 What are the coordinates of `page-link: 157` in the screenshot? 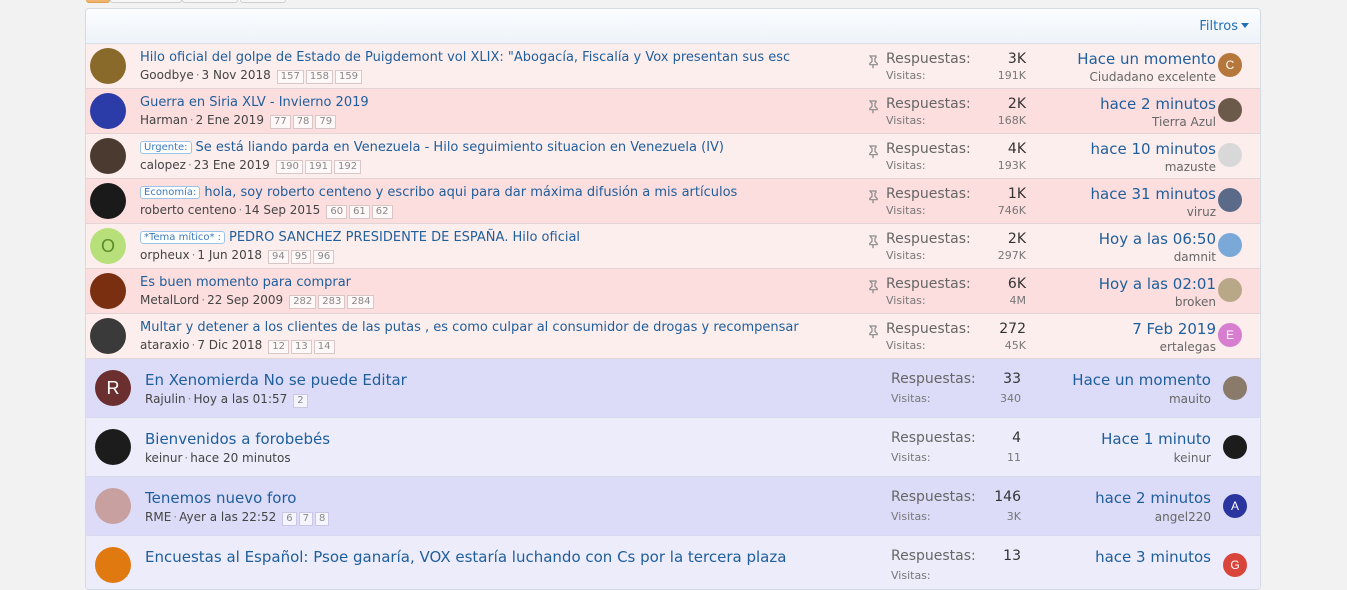 It's located at (290, 77).